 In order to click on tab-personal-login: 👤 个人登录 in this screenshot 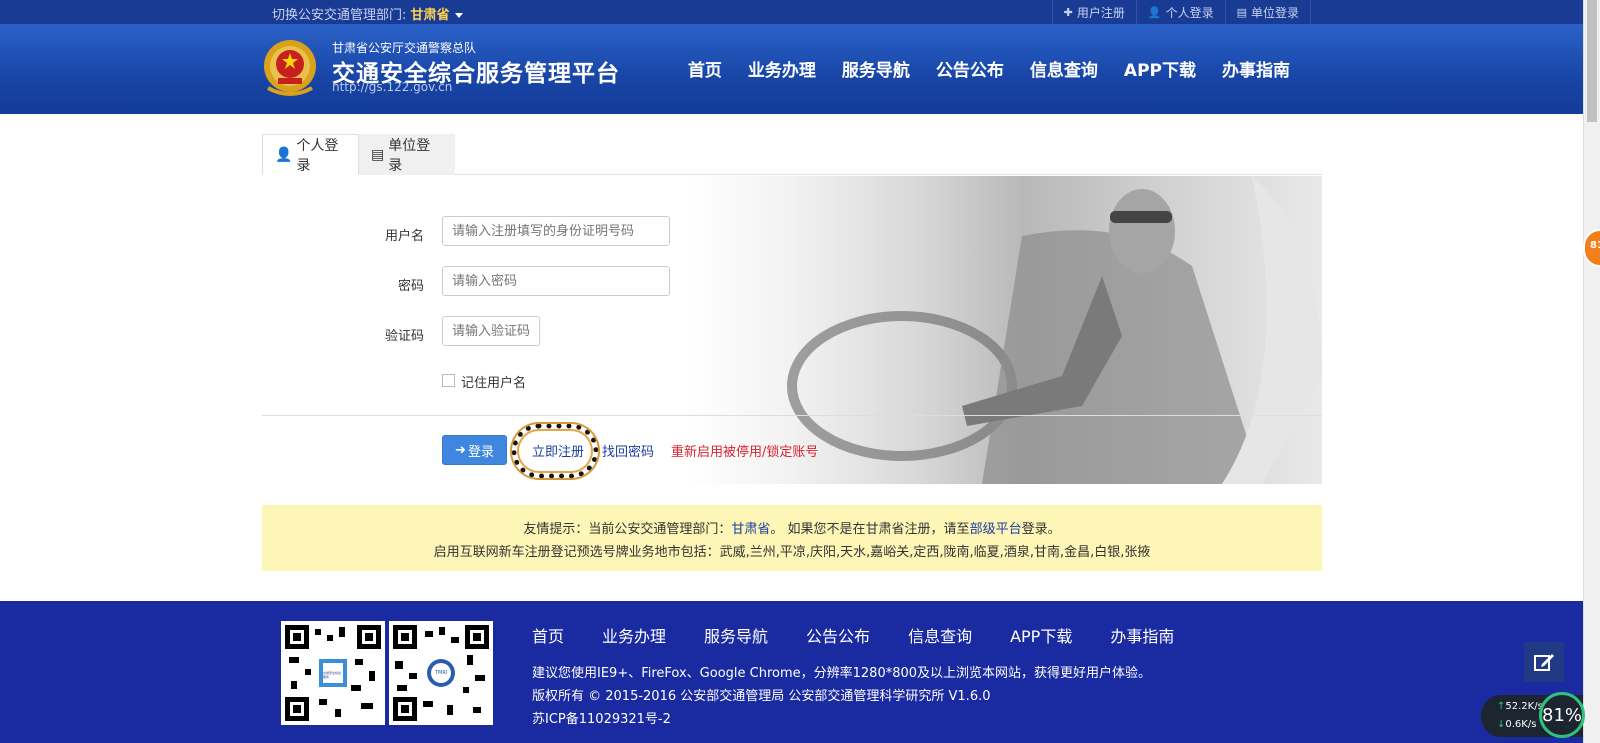, I will do `click(310, 154)`.